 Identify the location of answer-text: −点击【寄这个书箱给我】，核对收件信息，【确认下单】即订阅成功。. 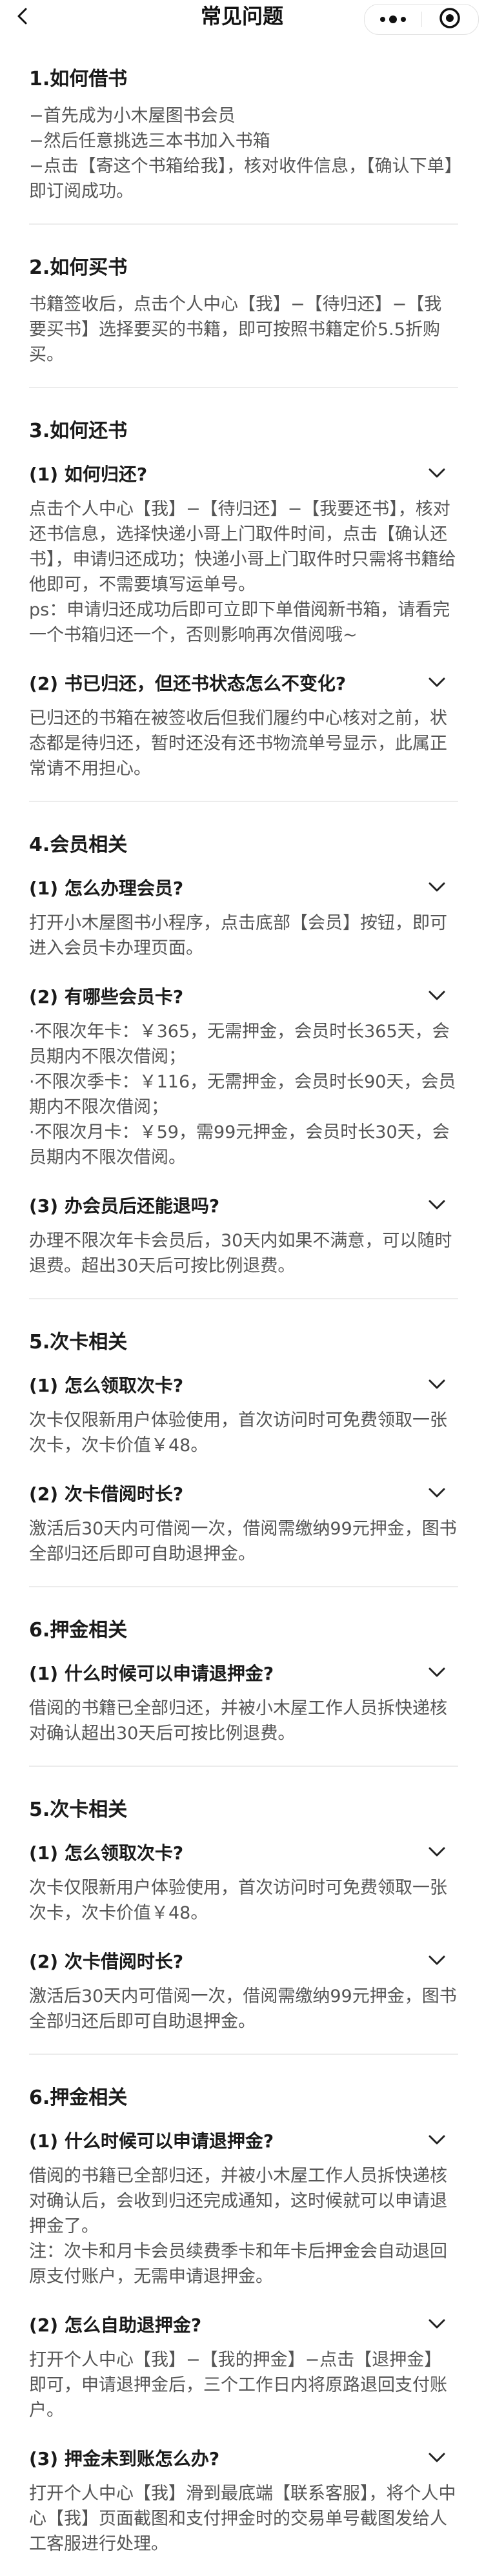
(242, 178).